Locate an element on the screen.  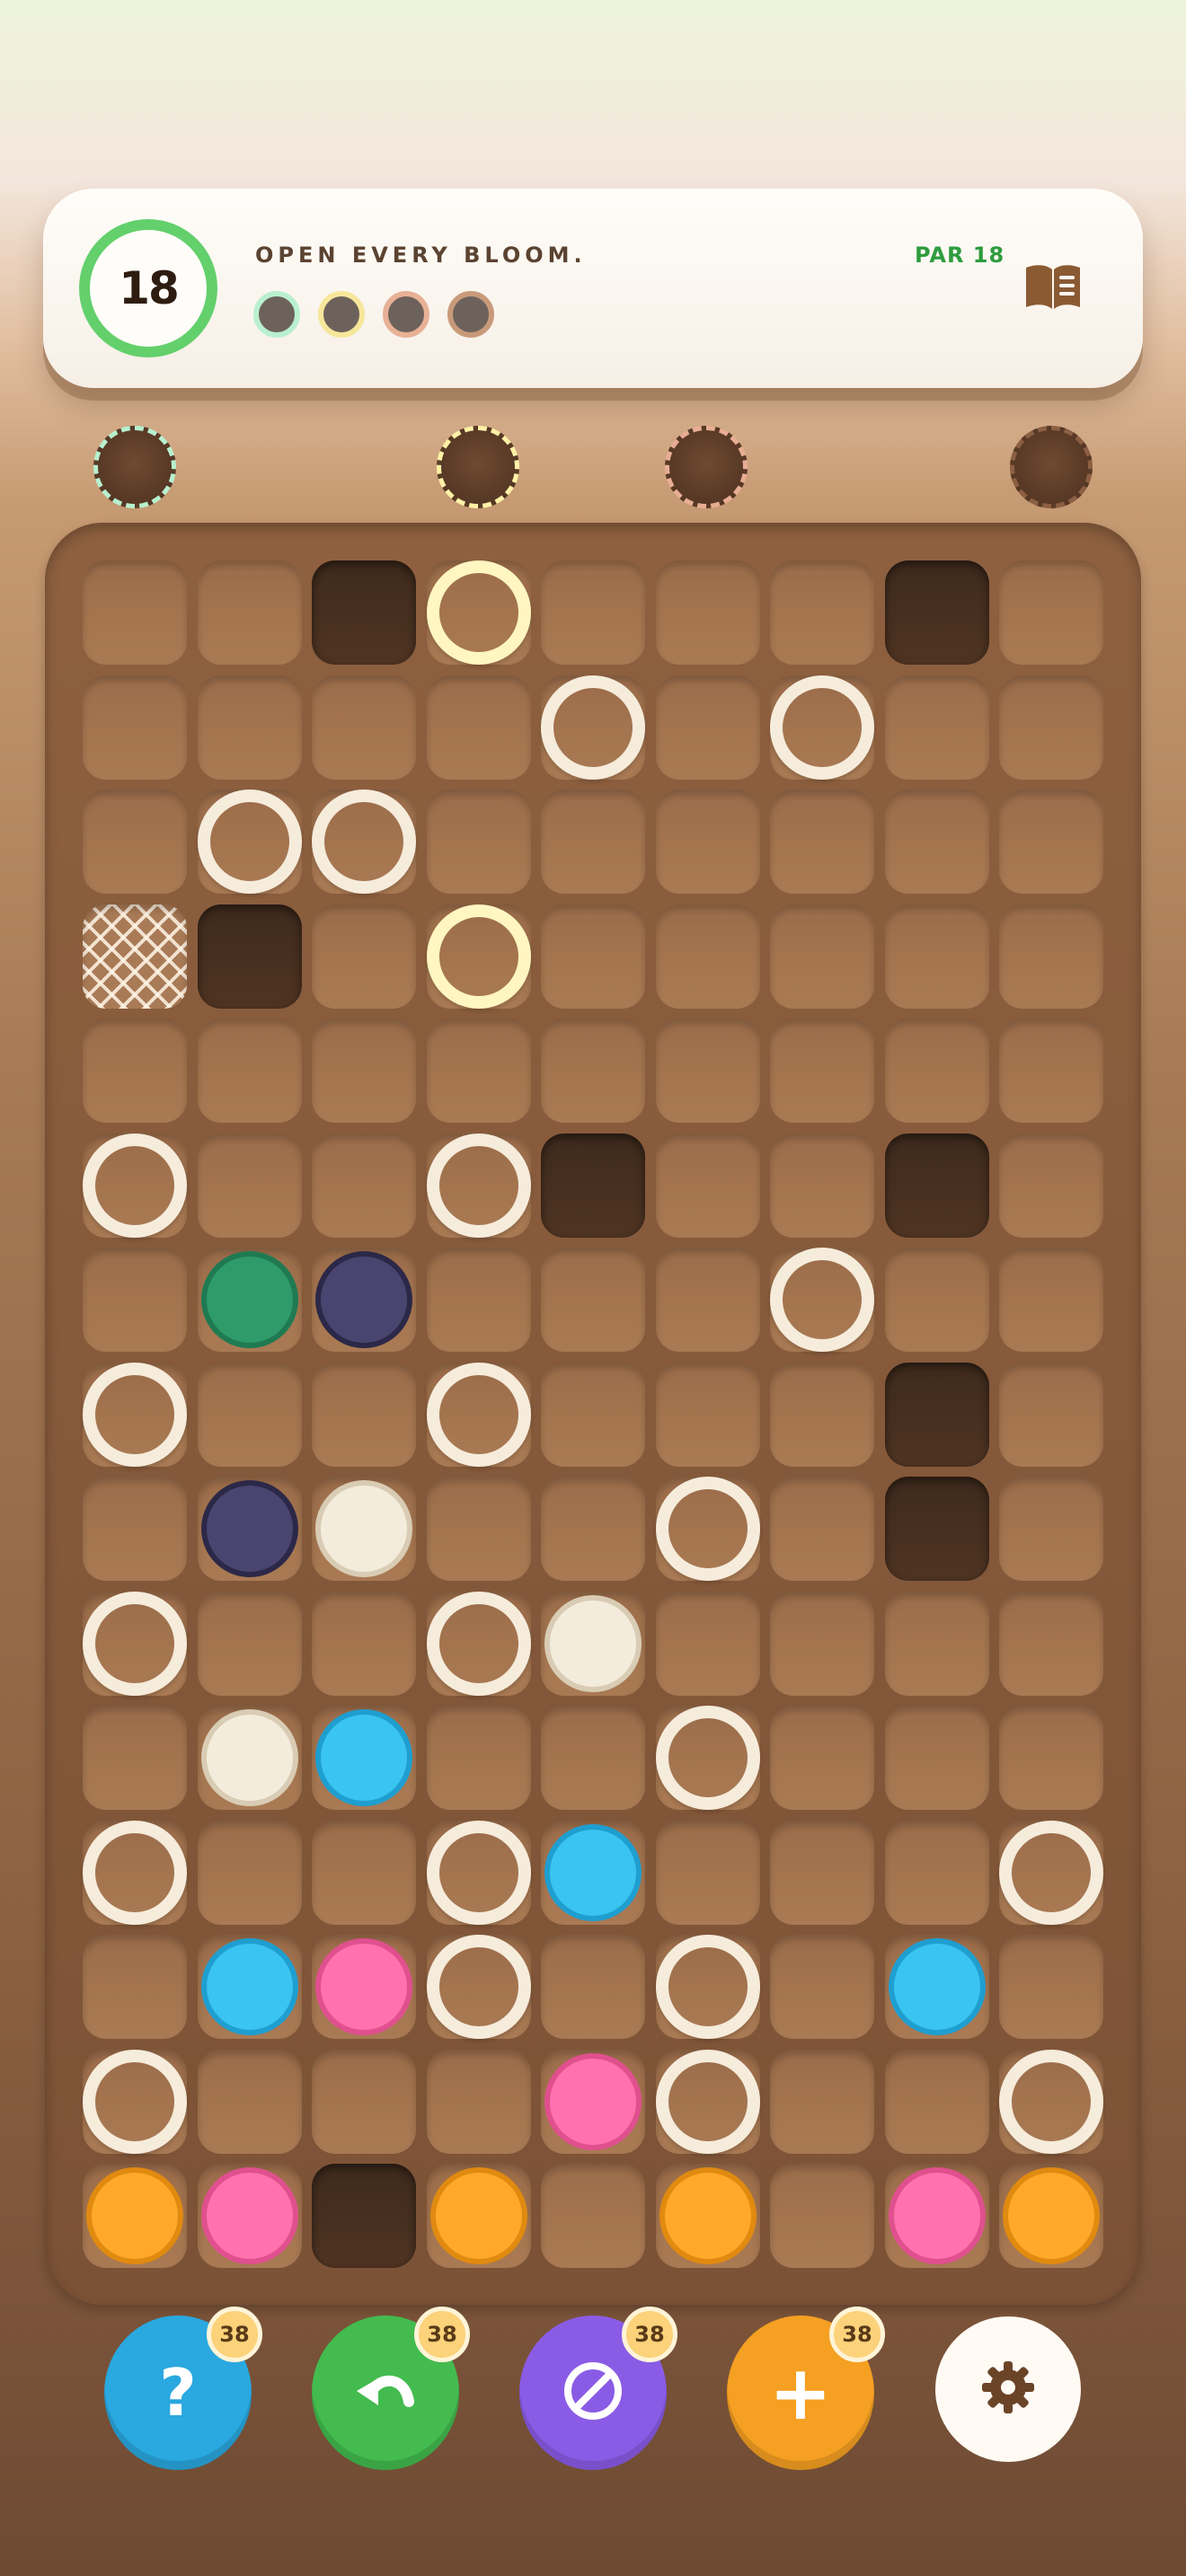
seed-slot-peach is located at coordinates (706, 467).